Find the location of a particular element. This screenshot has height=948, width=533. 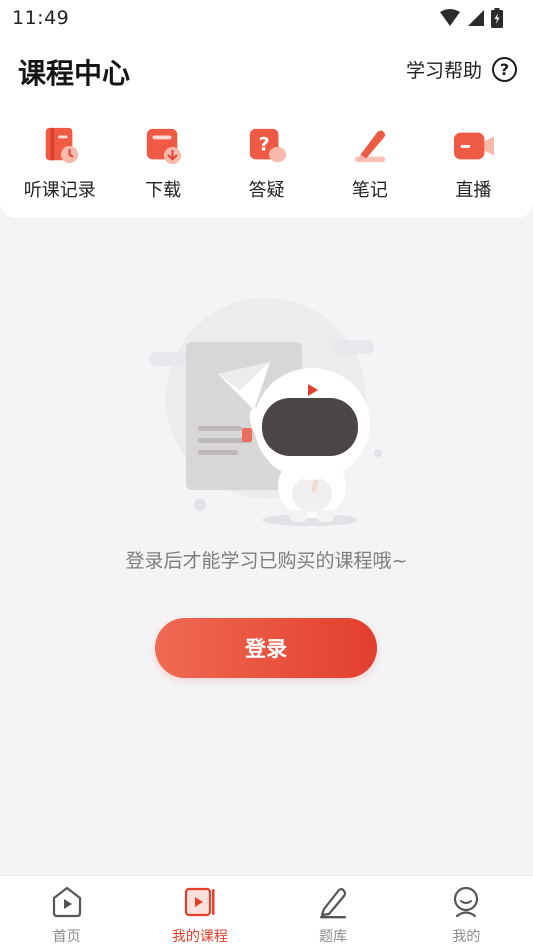

qa-icon: ? is located at coordinates (267, 145).